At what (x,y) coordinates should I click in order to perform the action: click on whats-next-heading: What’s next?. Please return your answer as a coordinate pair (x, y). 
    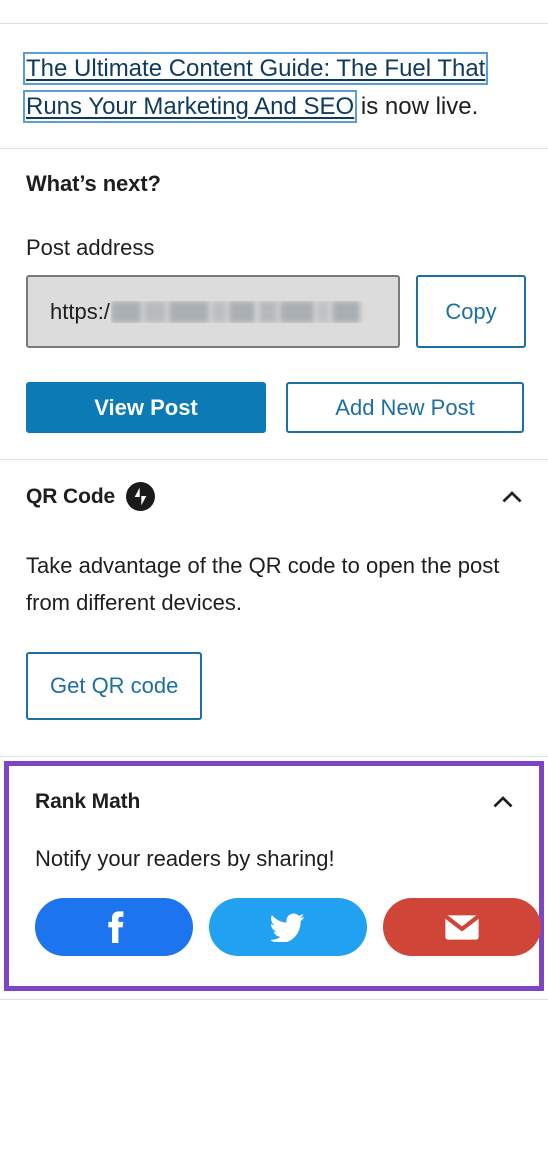
    Looking at the image, I should click on (93, 183).